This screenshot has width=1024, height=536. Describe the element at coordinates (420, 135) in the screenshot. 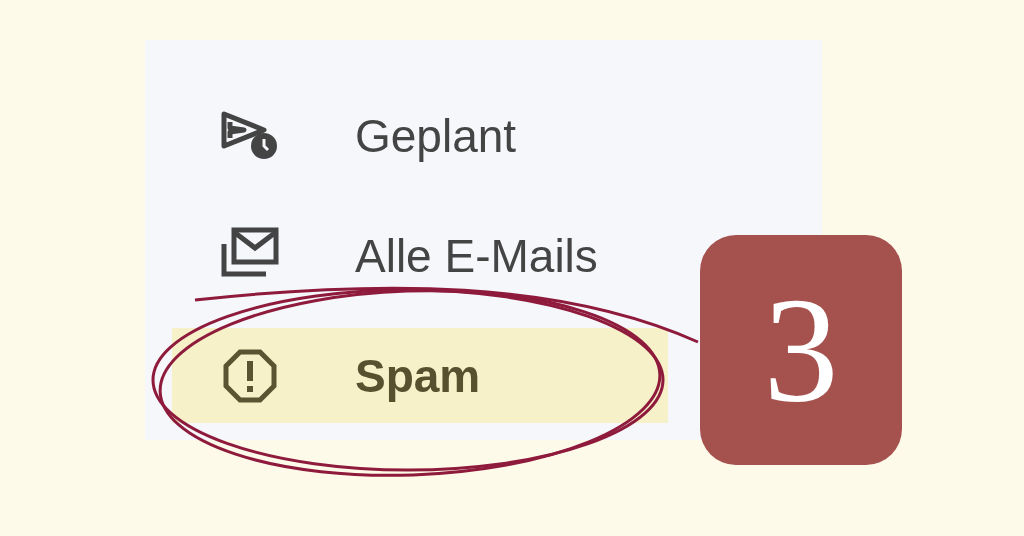

I see `sidebar-item: Geplant` at that location.